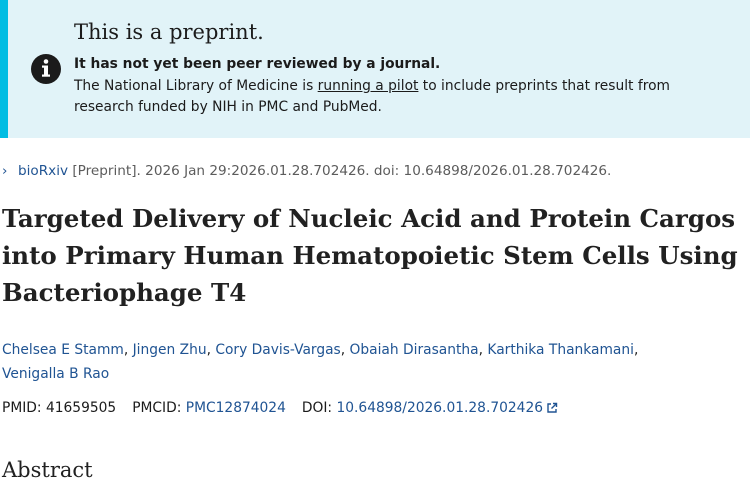 Image resolution: width=750 pixels, height=500 pixels. What do you see at coordinates (170, 350) in the screenshot?
I see `author-link: Jingen Zhu` at bounding box center [170, 350].